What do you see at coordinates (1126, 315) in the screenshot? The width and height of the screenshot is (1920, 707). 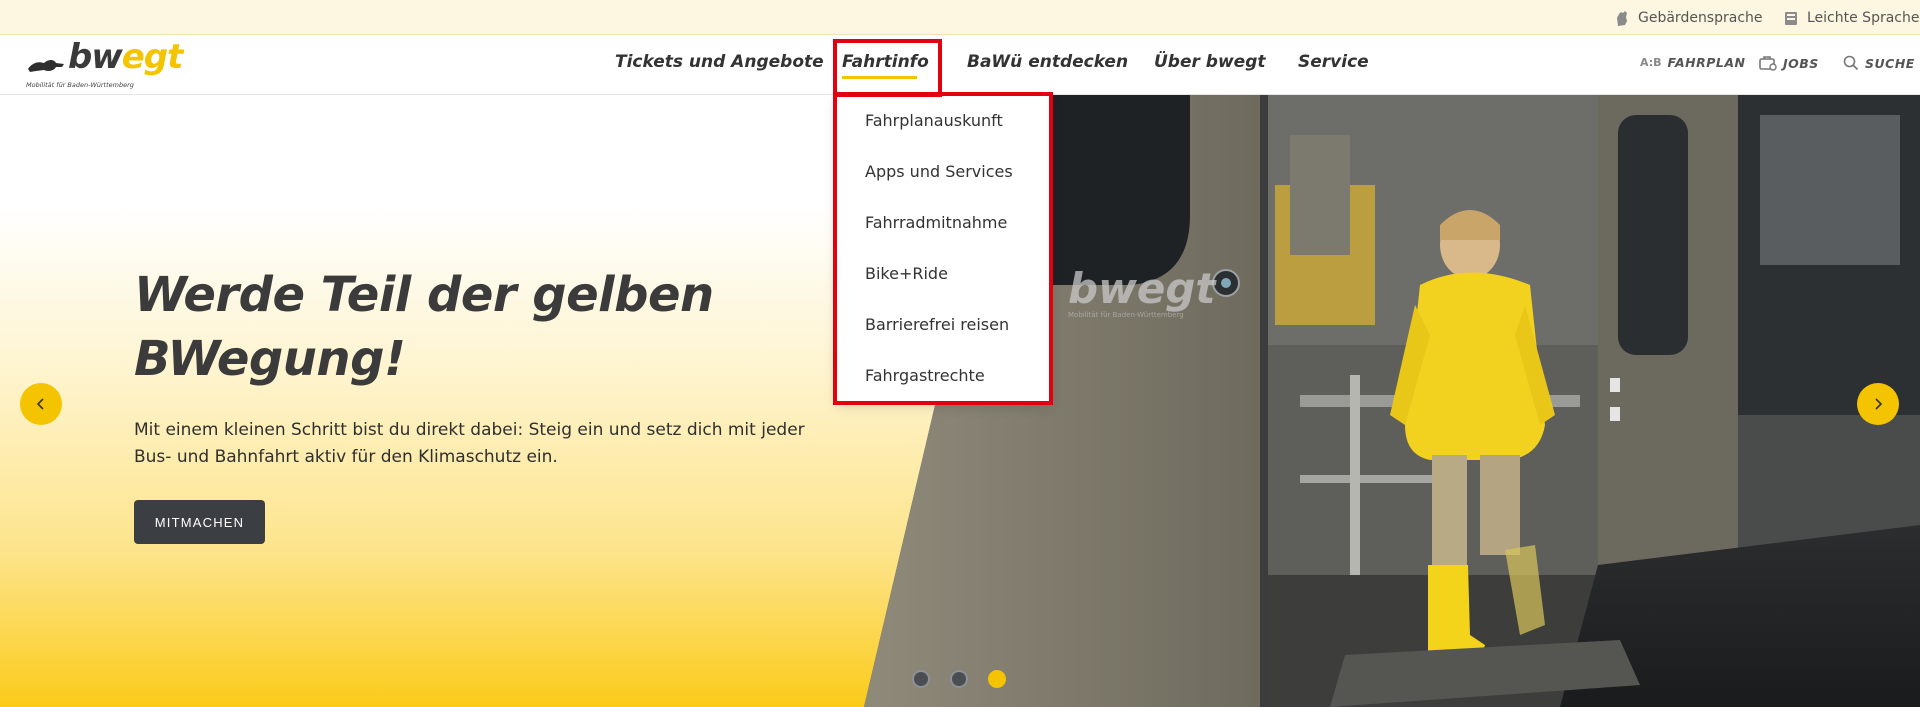 I see `train-logo-subtext: Mobilität für Baden-Württemberg` at bounding box center [1126, 315].